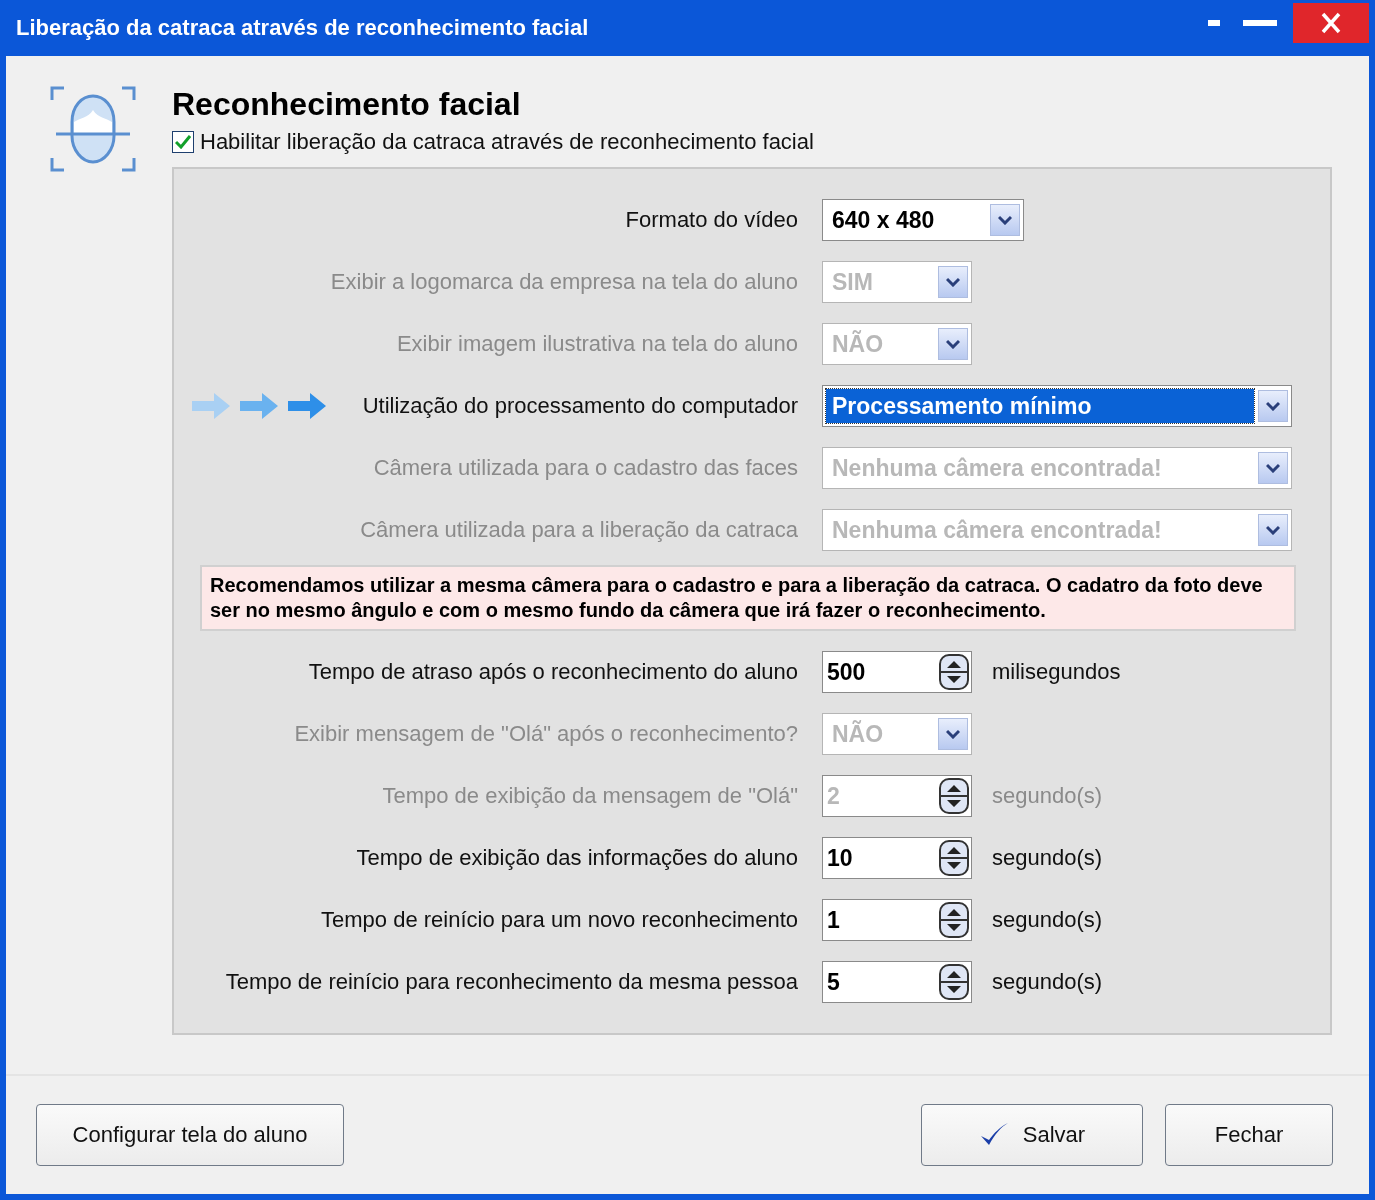 The height and width of the screenshot is (1200, 1375). What do you see at coordinates (897, 982) in the screenshot?
I see `number-field: 5` at bounding box center [897, 982].